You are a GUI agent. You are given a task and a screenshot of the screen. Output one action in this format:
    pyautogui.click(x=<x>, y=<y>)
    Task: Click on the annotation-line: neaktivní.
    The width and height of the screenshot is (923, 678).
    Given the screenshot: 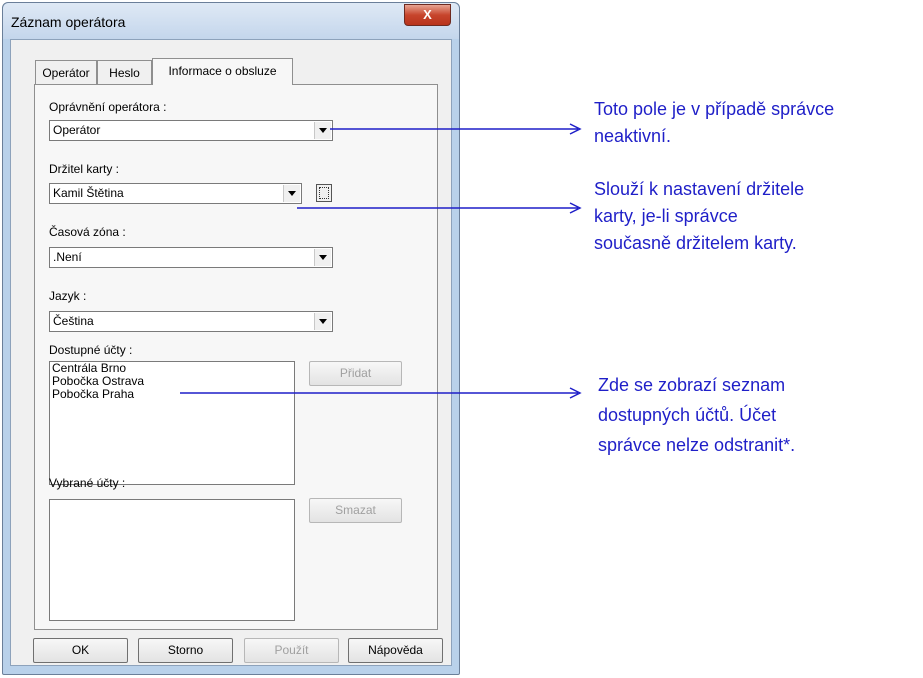 What is the action you would take?
    pyautogui.click(x=633, y=136)
    